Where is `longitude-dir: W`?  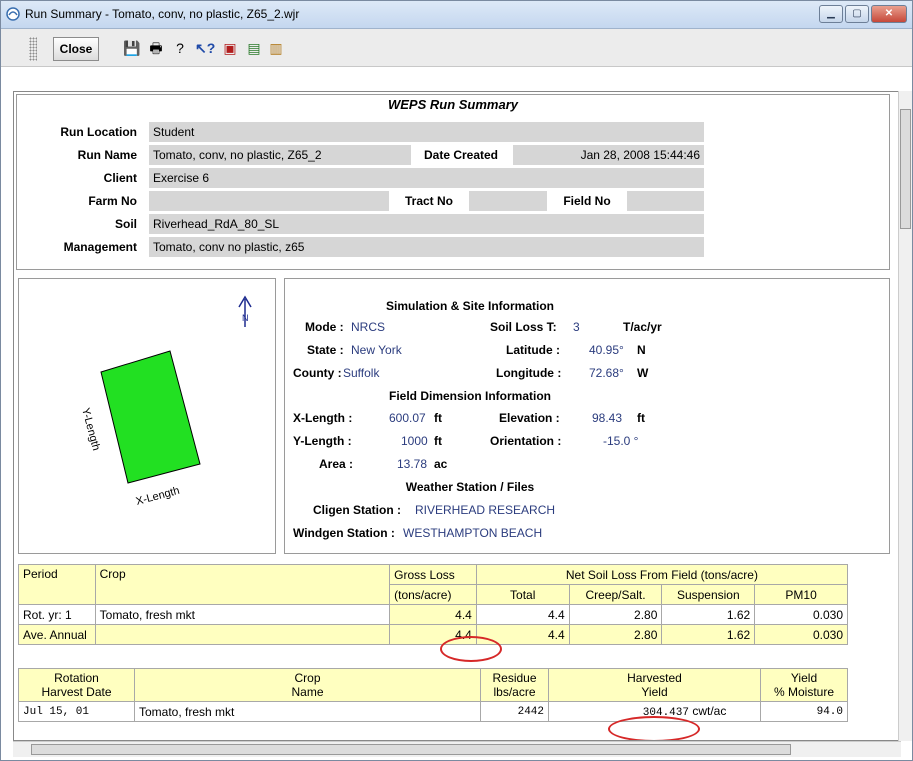
longitude-dir: W is located at coordinates (643, 373).